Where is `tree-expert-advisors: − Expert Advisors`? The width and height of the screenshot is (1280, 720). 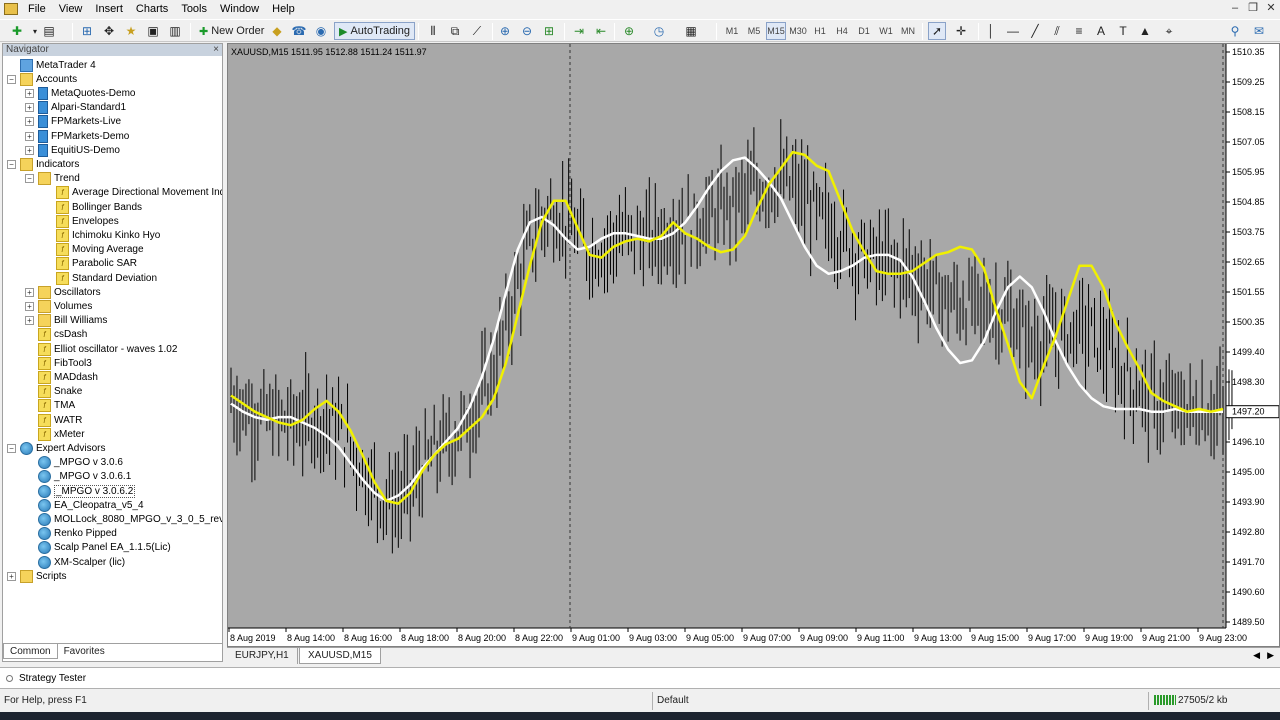 tree-expert-advisors: − Expert Advisors is located at coordinates (56, 448).